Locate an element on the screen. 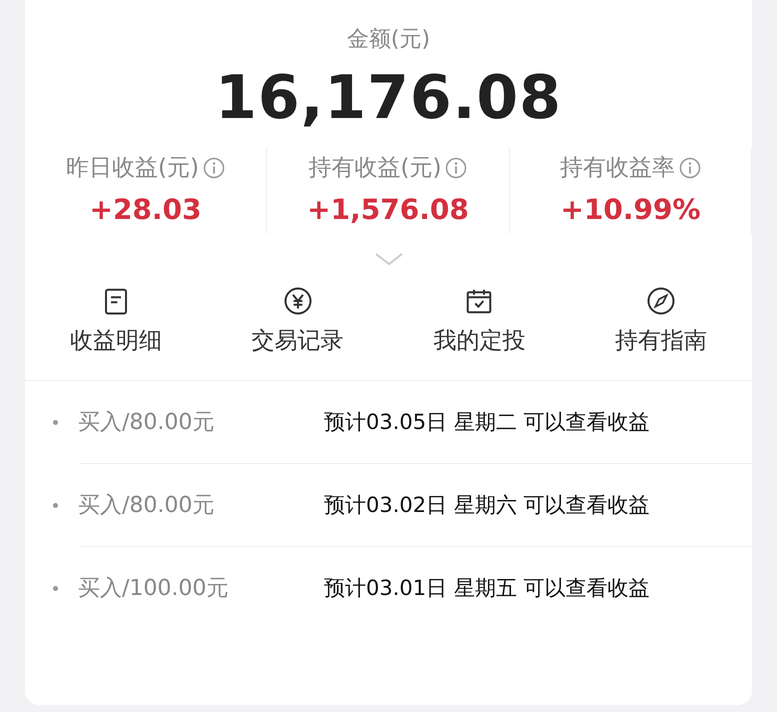 This screenshot has width=777, height=712. purchase-amount: 买入/100.00元 is located at coordinates (154, 589).